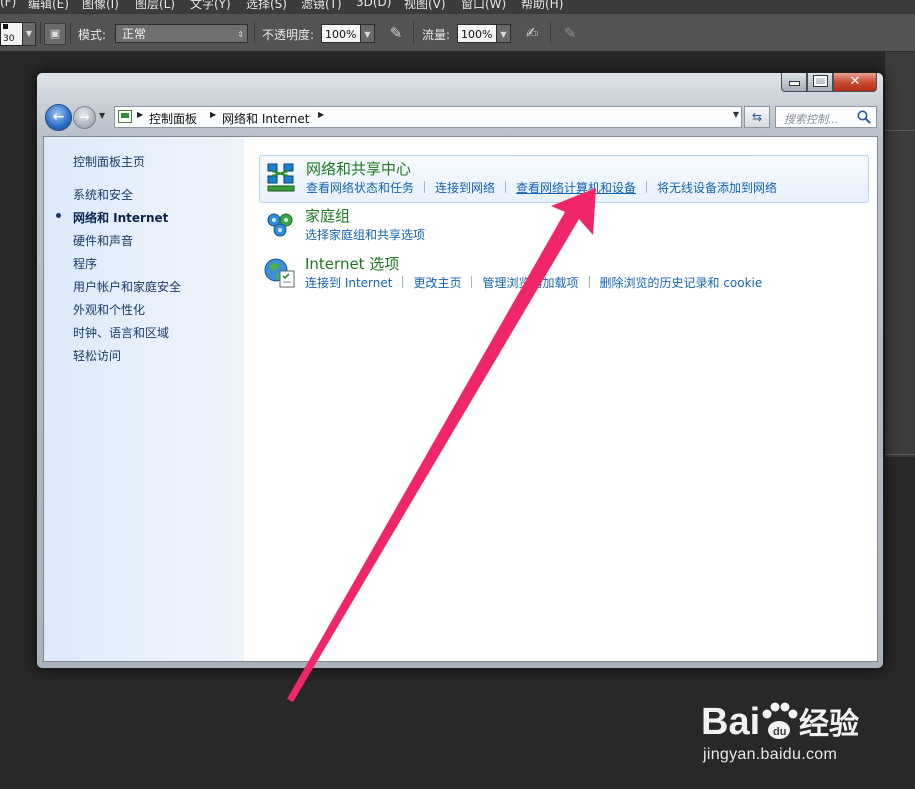  Describe the element at coordinates (820, 82) in the screenshot. I see `maximize-button` at that location.